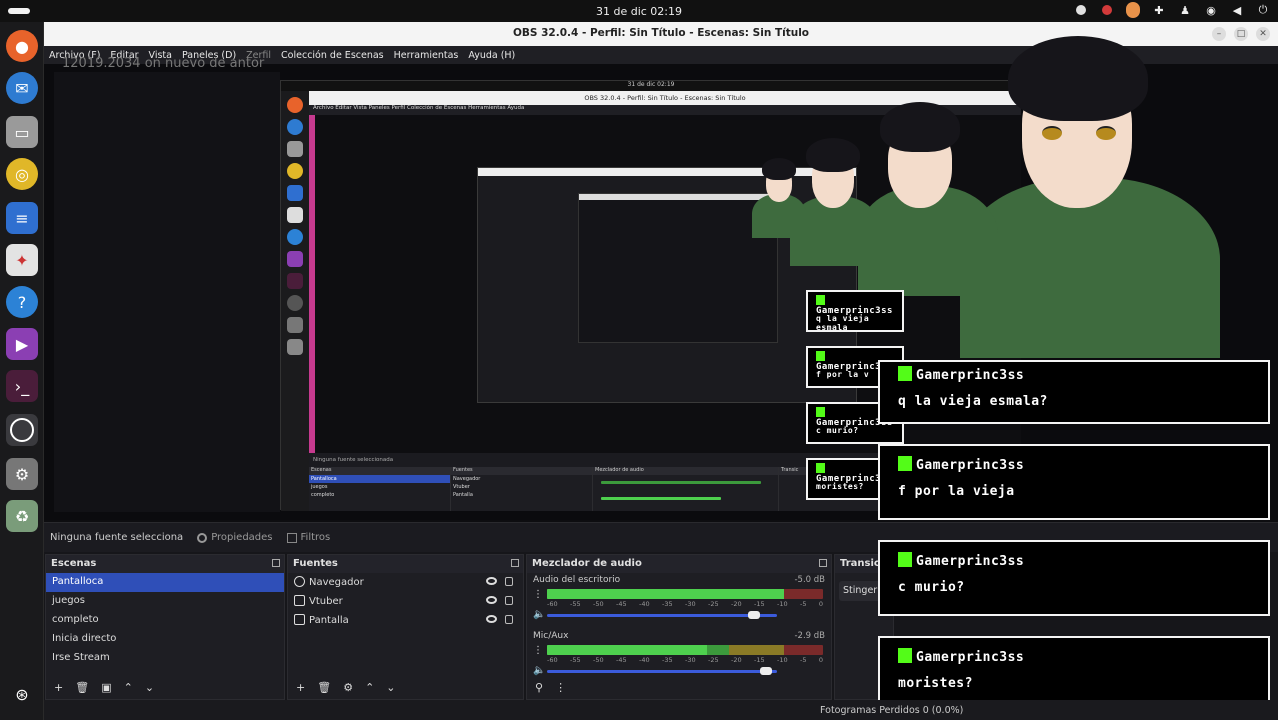 The height and width of the screenshot is (720, 1278). Describe the element at coordinates (405, 620) in the screenshot. I see `source-item: Pantalla` at that location.